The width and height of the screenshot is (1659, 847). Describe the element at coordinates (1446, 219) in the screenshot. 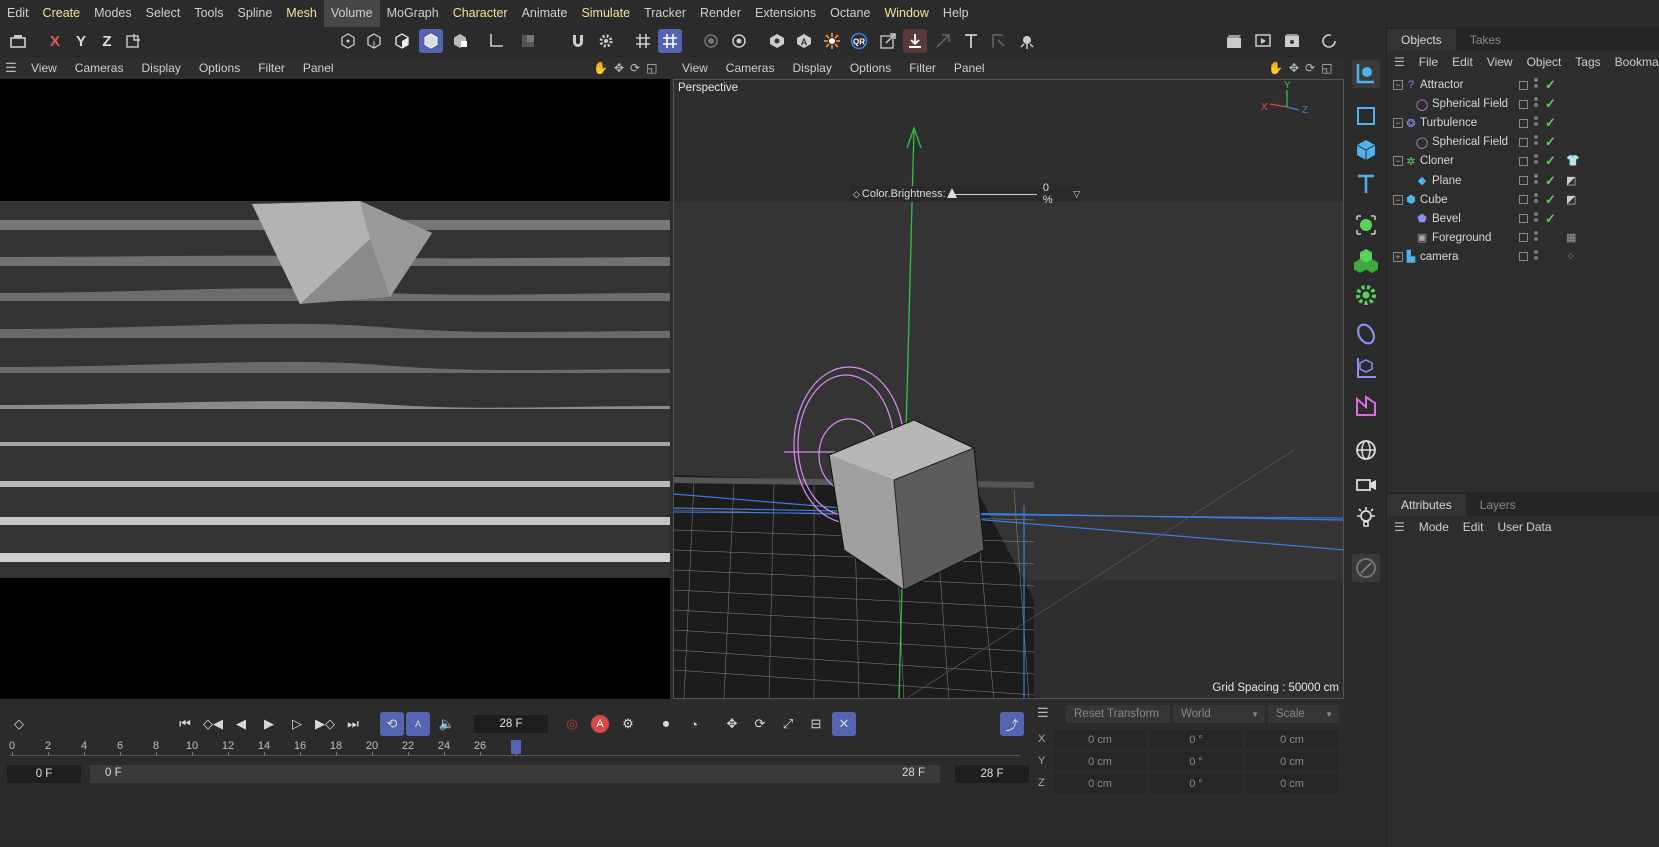

I see `object-name: Bevel` at that location.